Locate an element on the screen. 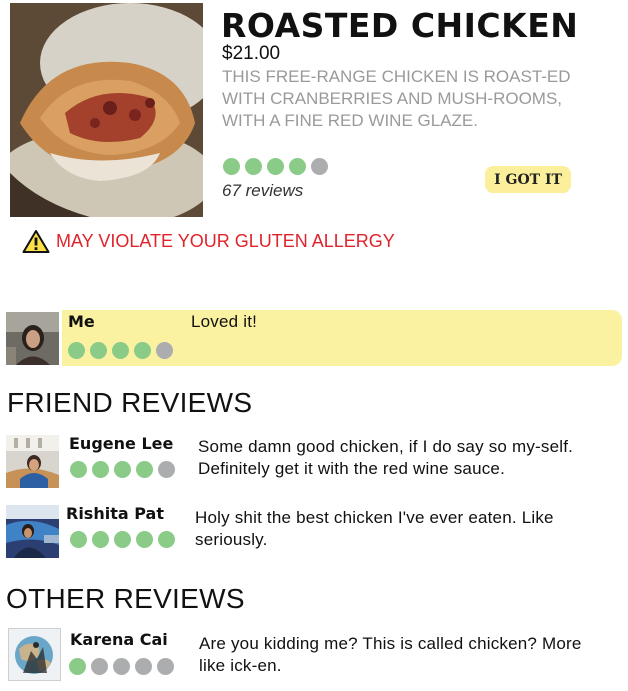 Image resolution: width=628 pixels, height=691 pixels. review-text: Loved it! is located at coordinates (224, 321).